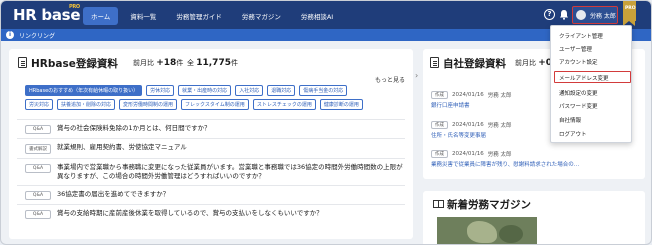 The image size is (652, 245). What do you see at coordinates (134, 128) in the screenshot?
I see `item-title: 賞与の社会保険料免除の1か月とは、何日間ですか？` at bounding box center [134, 128].